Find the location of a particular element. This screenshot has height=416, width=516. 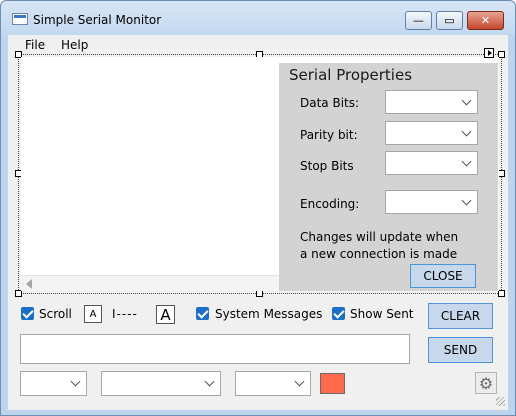

system-messages-checkbox is located at coordinates (202, 313).